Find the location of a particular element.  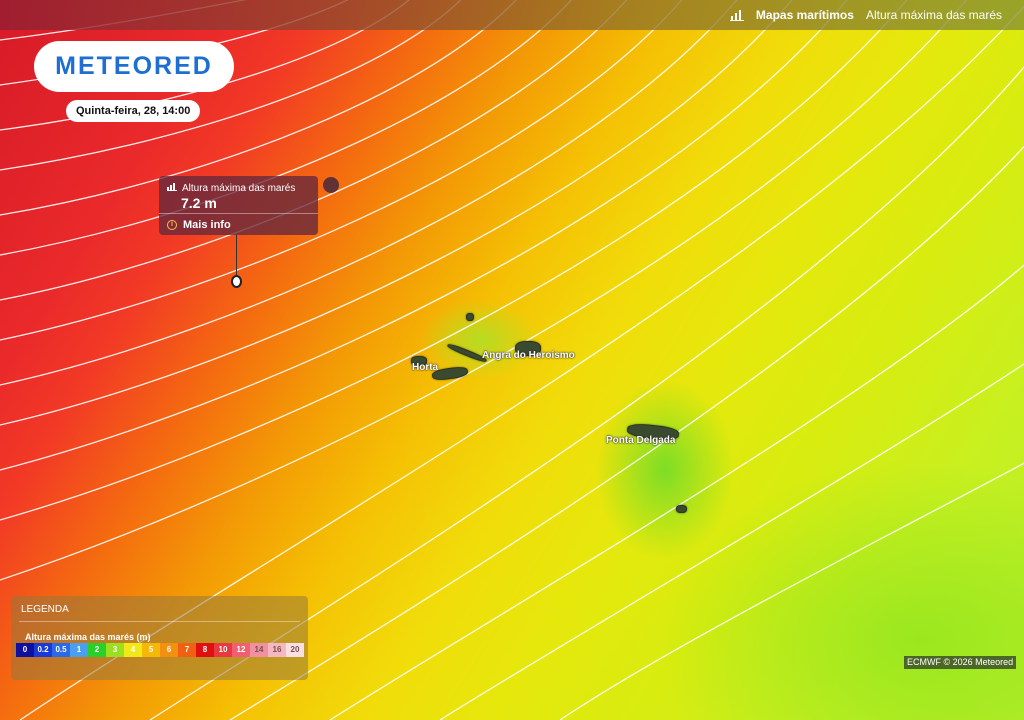

legend-swatch: 6 is located at coordinates (169, 650).